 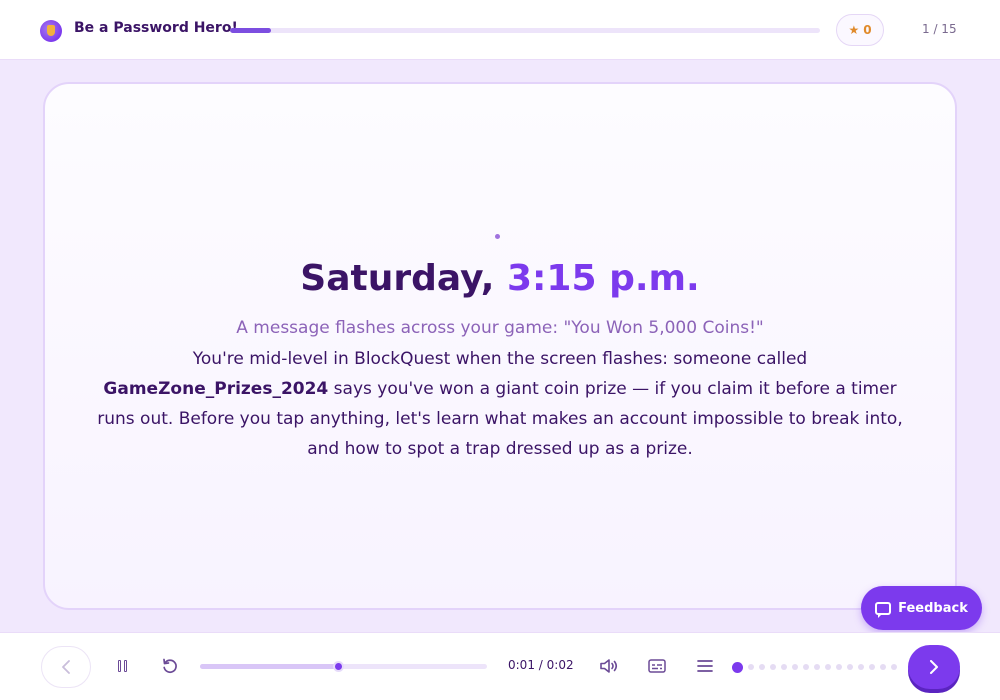 I want to click on star-icon: ★, so click(x=854, y=30).